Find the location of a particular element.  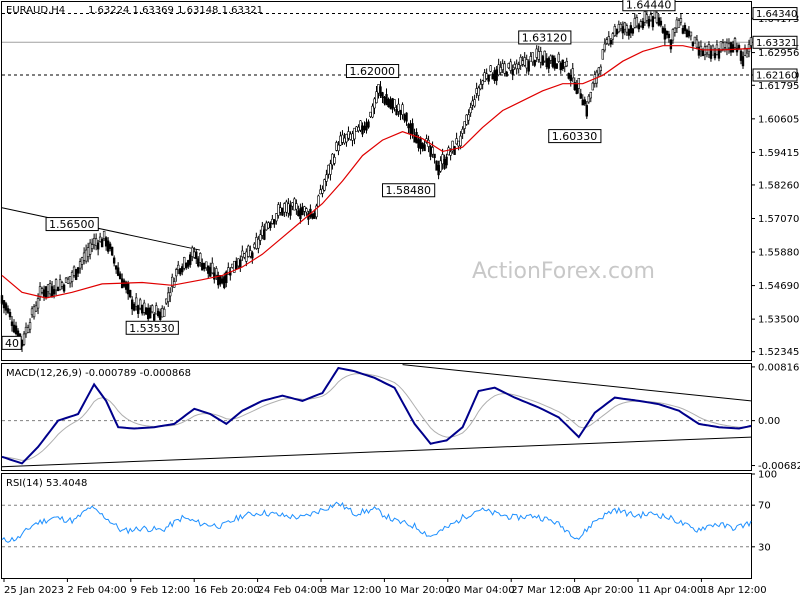

x-tick-label: 9 Feb 12:00 is located at coordinates (160, 590).